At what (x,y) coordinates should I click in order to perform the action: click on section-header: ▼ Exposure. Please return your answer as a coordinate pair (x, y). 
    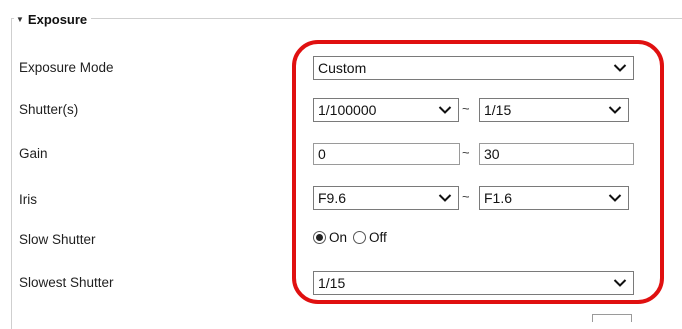
    Looking at the image, I should click on (53, 19).